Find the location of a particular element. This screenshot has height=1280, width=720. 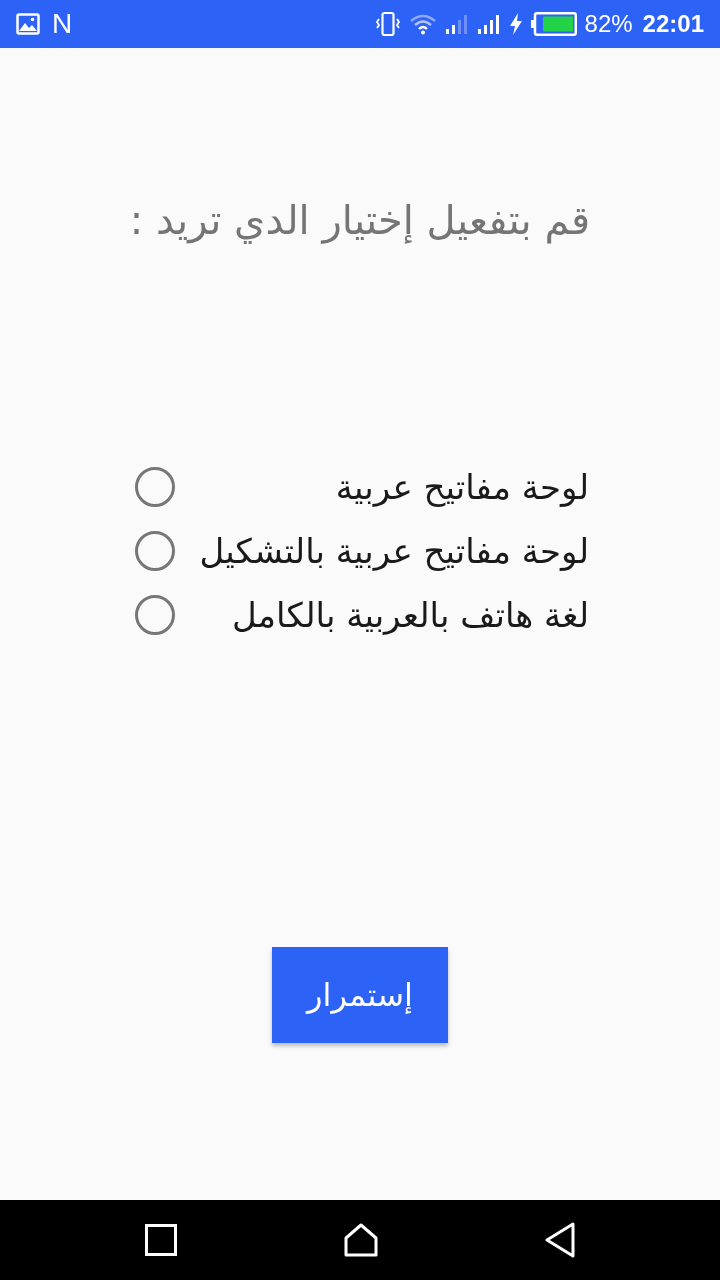

vibrate-icon is located at coordinates (387, 24).